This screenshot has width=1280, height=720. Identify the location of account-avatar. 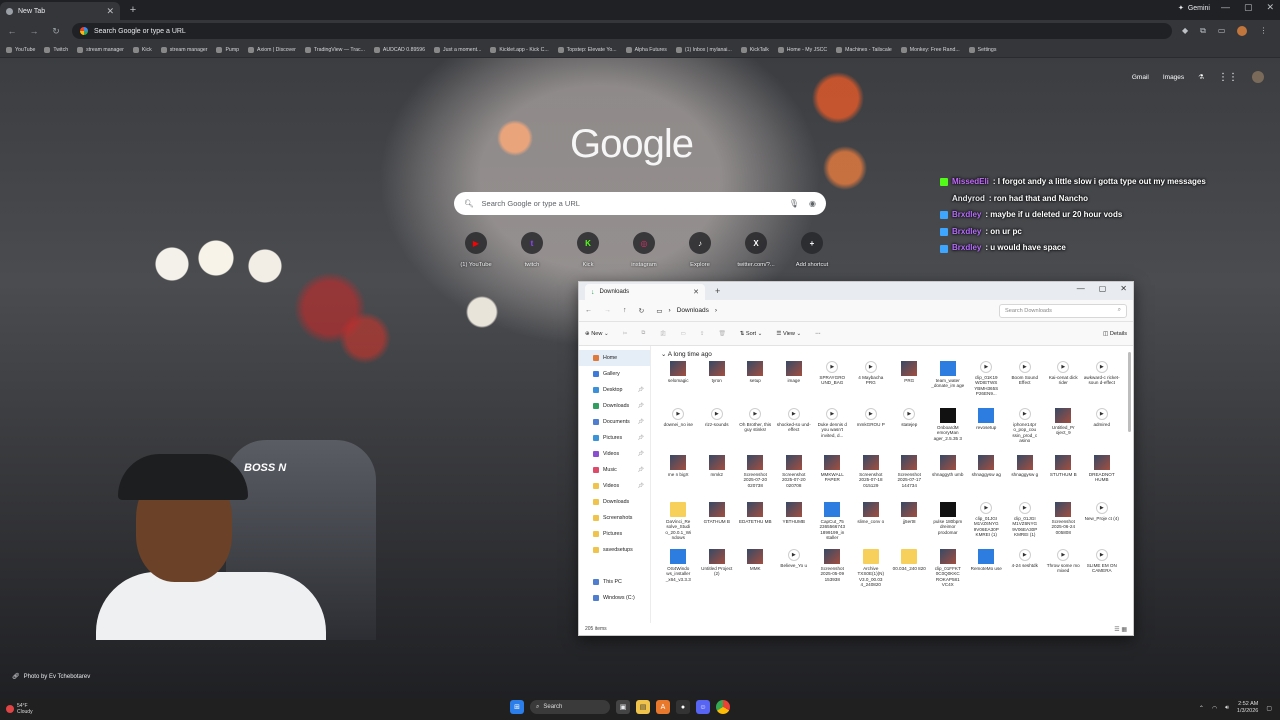
(1258, 77).